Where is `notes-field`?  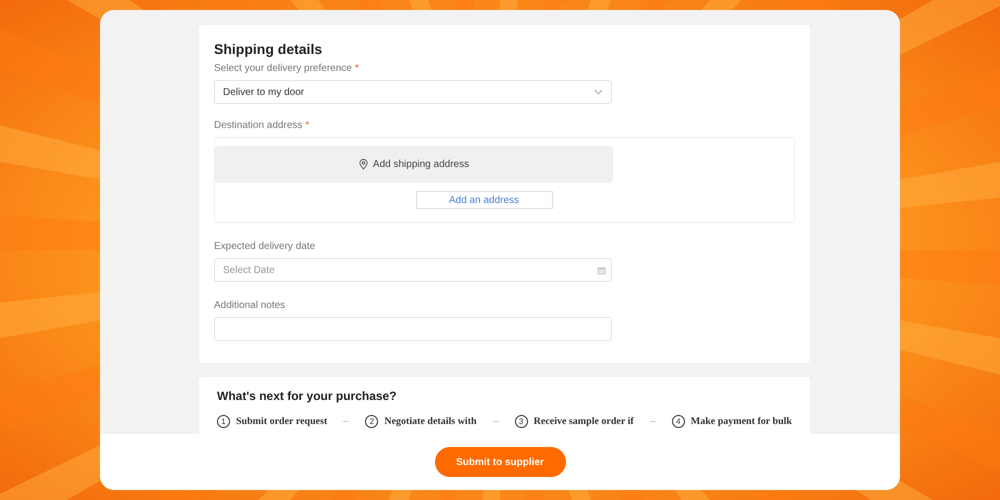 notes-field is located at coordinates (413, 329).